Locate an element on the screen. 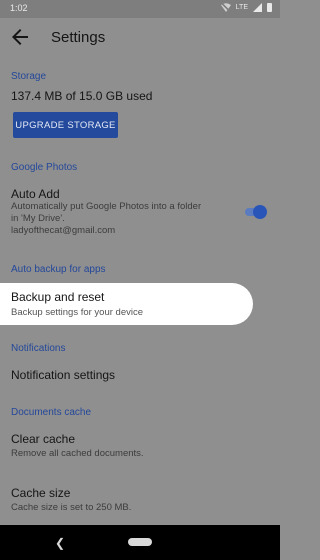 The image size is (320, 560). status-bar: 1:02 LTE is located at coordinates (140, 9).